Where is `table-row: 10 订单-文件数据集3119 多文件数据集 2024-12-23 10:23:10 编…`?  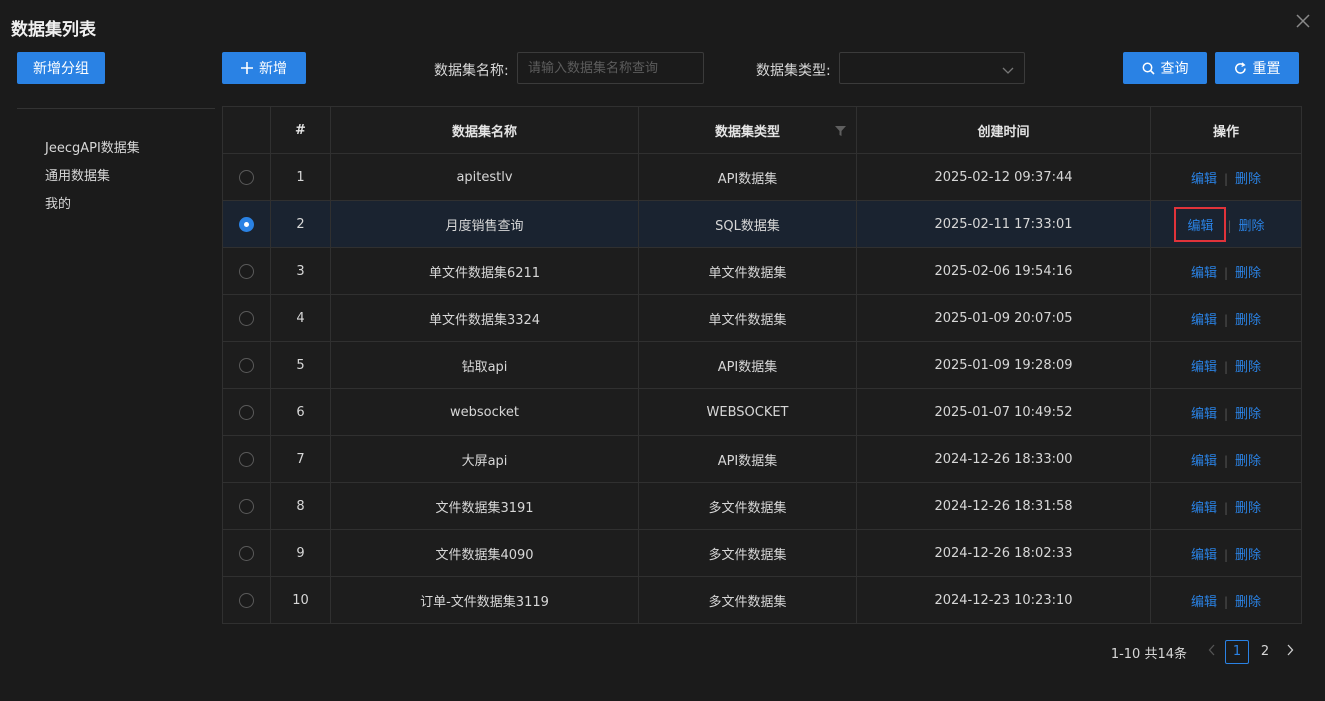 table-row: 10 订单-文件数据集3119 多文件数据集 2024-12-23 10:23:10 编… is located at coordinates (762, 600).